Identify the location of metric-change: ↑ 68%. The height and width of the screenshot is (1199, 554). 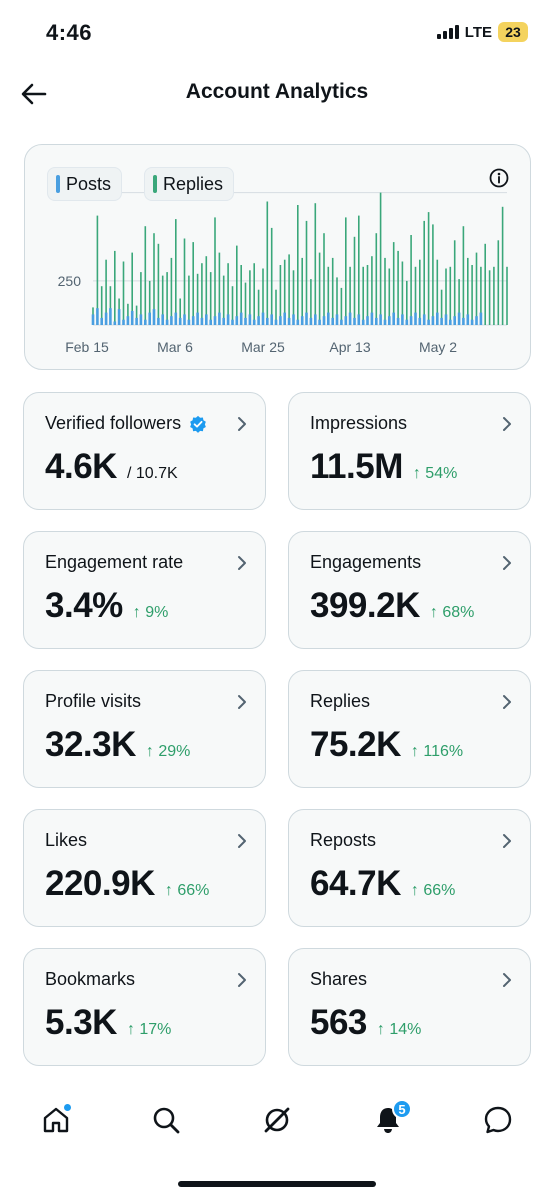
(452, 612).